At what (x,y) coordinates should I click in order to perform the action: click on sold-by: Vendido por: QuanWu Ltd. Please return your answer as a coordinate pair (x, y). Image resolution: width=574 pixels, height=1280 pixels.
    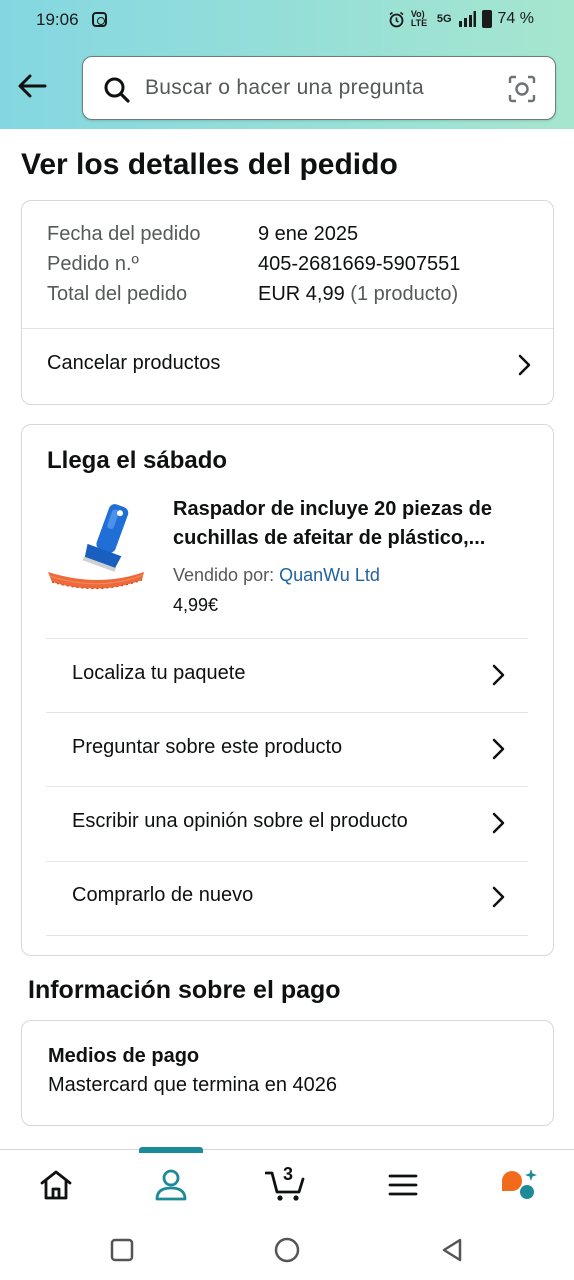
    Looking at the image, I should click on (276, 575).